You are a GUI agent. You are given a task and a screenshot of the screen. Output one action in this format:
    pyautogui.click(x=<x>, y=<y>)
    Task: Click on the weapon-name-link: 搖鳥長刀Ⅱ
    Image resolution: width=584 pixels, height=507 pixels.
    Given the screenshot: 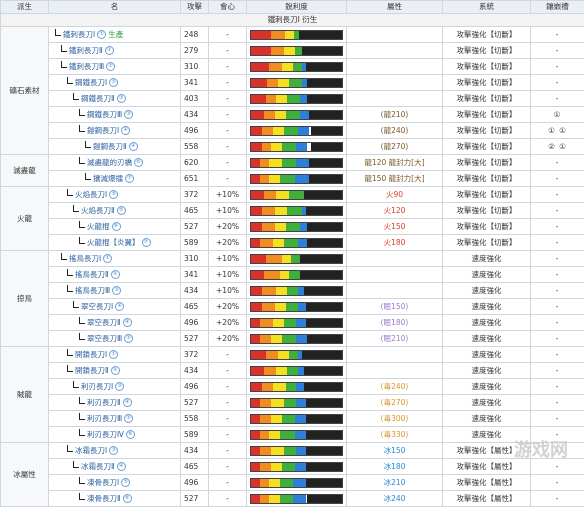 What is the action you would take?
    pyautogui.click(x=92, y=274)
    